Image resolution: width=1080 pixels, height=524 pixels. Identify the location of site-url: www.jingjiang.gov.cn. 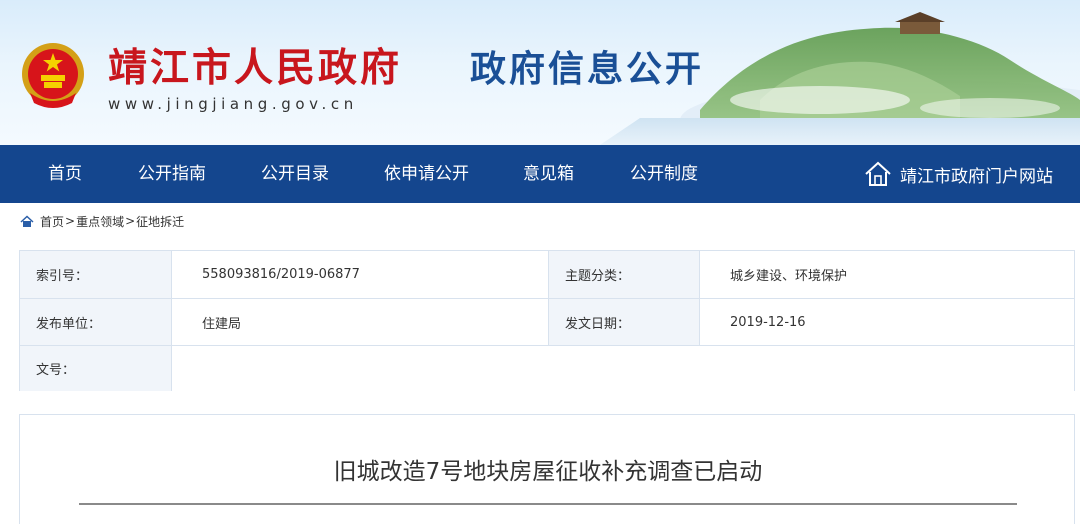
(233, 104).